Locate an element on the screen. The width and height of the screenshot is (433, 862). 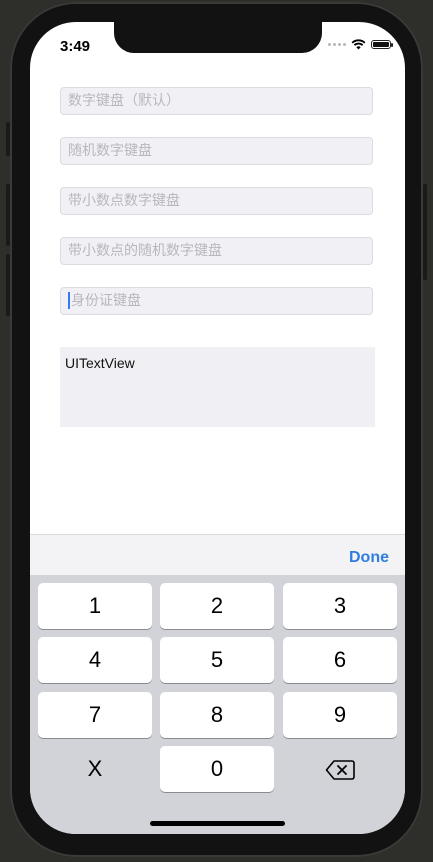
battery-icon is located at coordinates (382, 44).